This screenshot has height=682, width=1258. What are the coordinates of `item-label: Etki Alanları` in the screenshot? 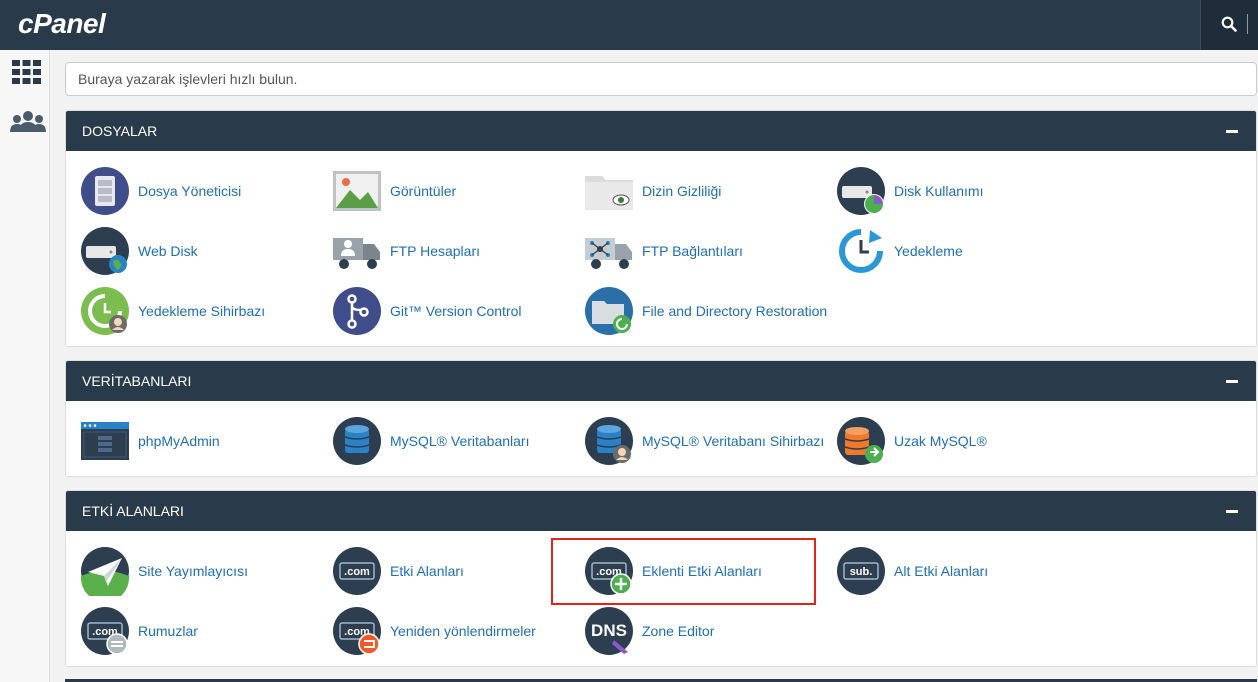 It's located at (427, 571).